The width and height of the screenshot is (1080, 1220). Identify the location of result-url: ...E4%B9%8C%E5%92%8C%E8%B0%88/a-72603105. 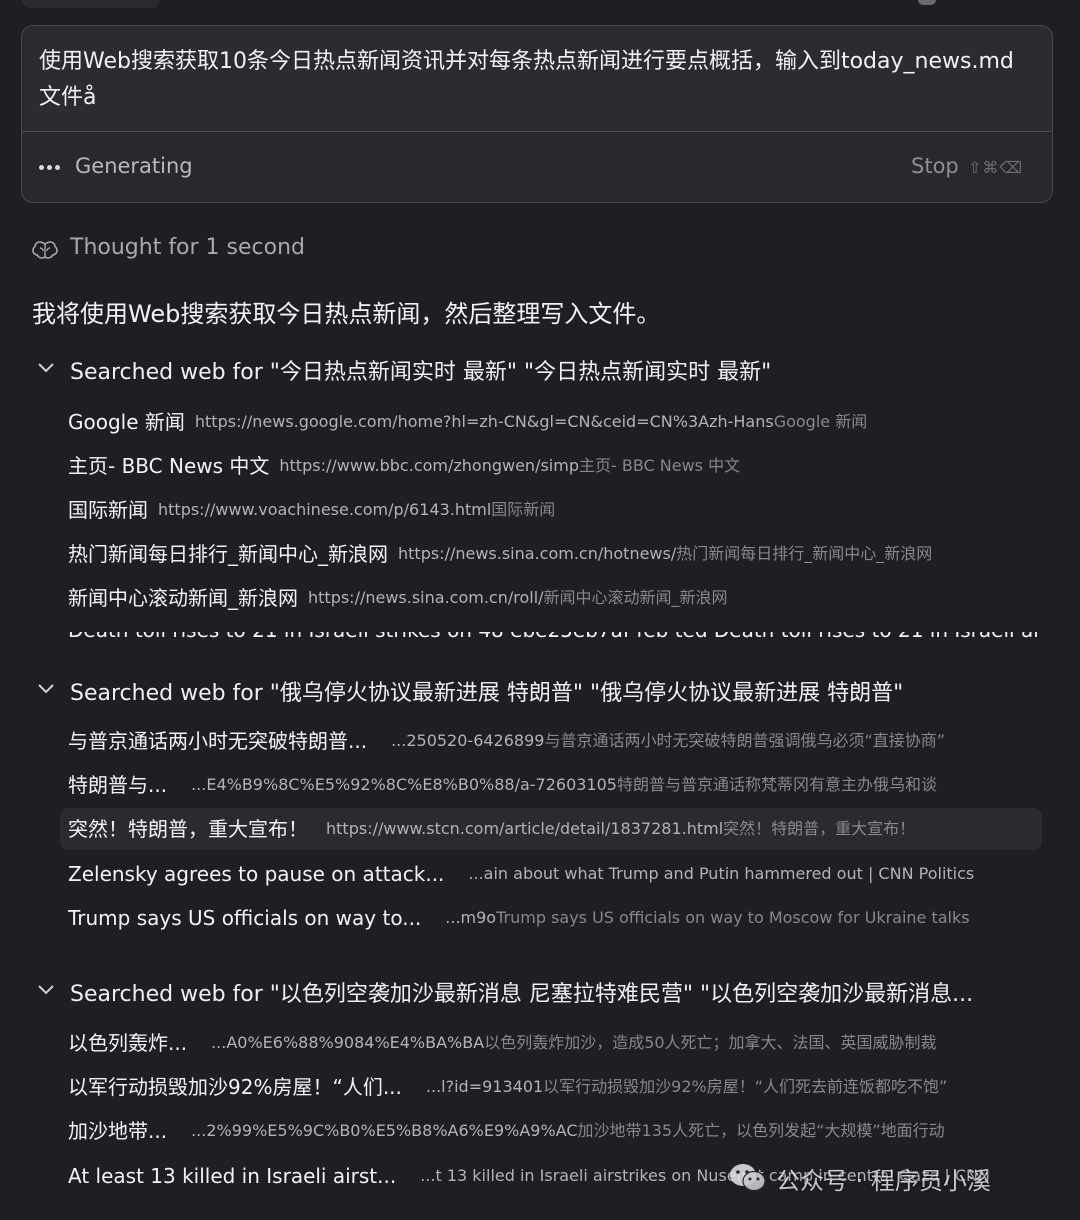
(404, 784).